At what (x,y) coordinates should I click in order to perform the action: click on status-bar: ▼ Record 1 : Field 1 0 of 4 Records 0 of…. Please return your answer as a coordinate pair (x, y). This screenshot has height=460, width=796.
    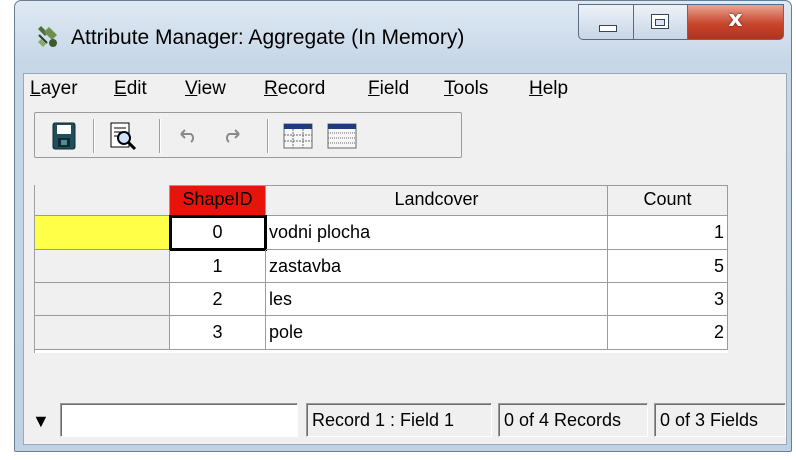
    Looking at the image, I should click on (405, 421).